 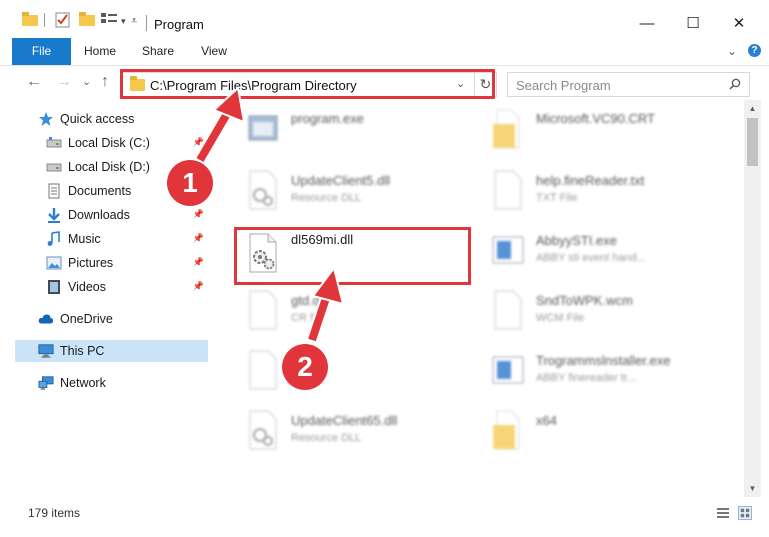 I want to click on minimize-button: —, so click(x=647, y=23).